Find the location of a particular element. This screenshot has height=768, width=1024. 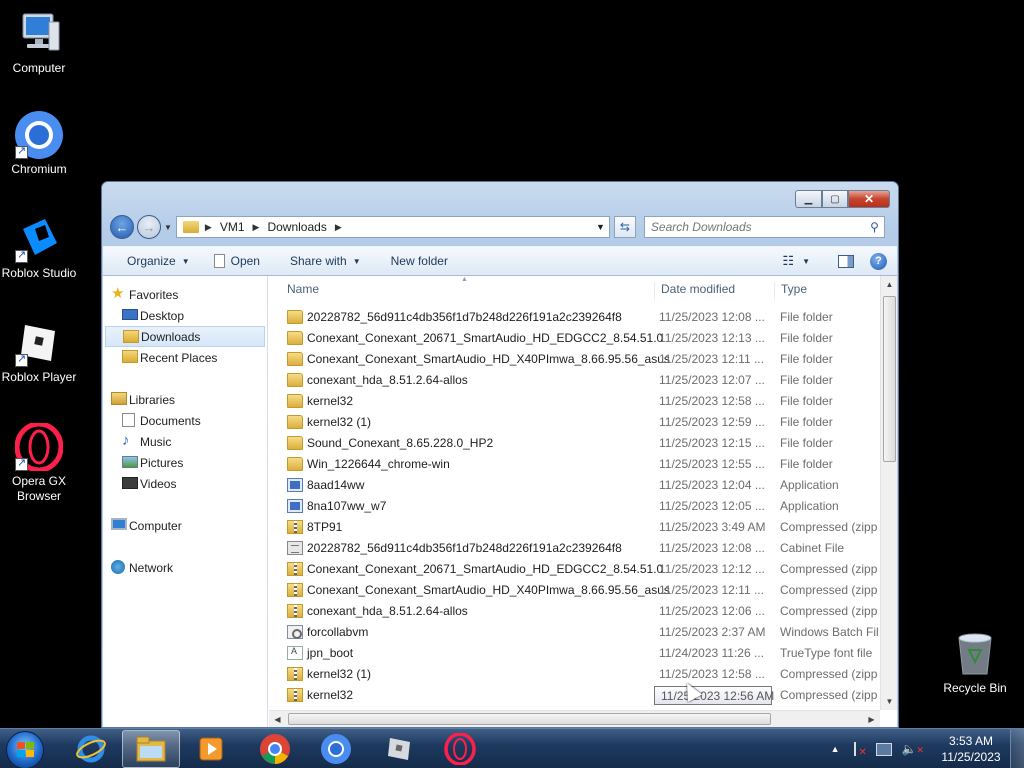

nav-libraries: Libraries is located at coordinates (185, 399).